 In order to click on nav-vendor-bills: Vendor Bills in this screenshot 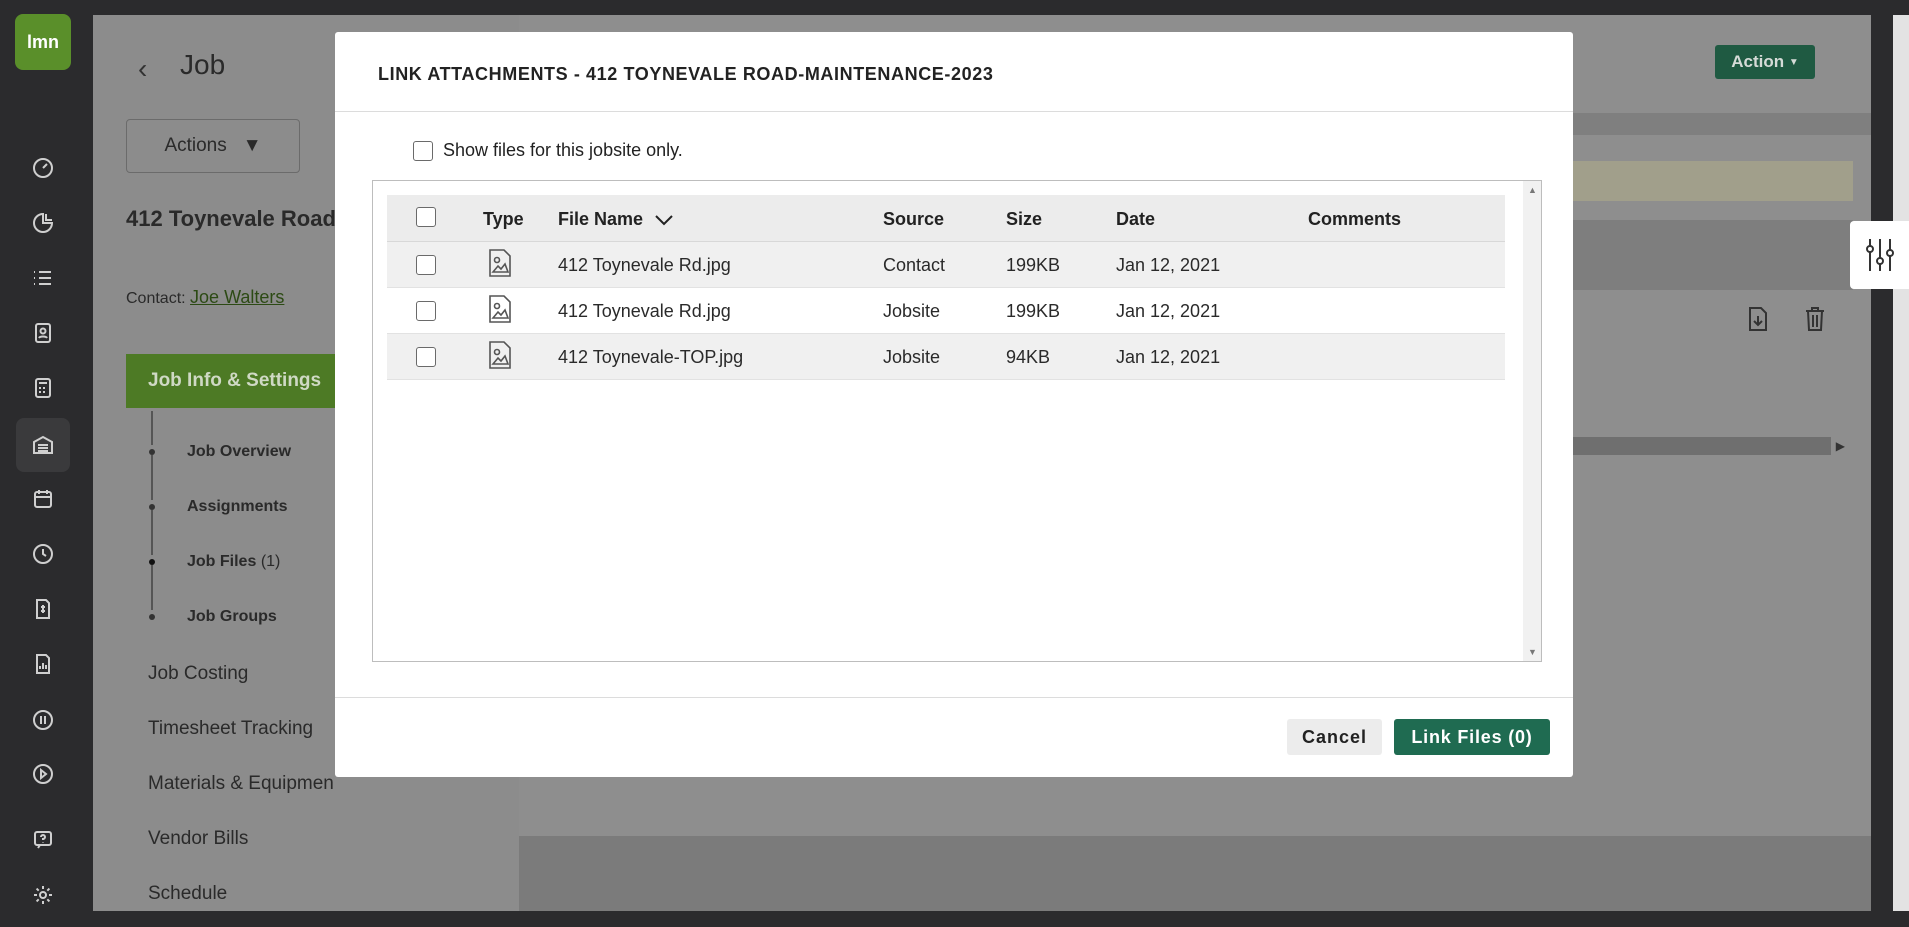, I will do `click(198, 839)`.